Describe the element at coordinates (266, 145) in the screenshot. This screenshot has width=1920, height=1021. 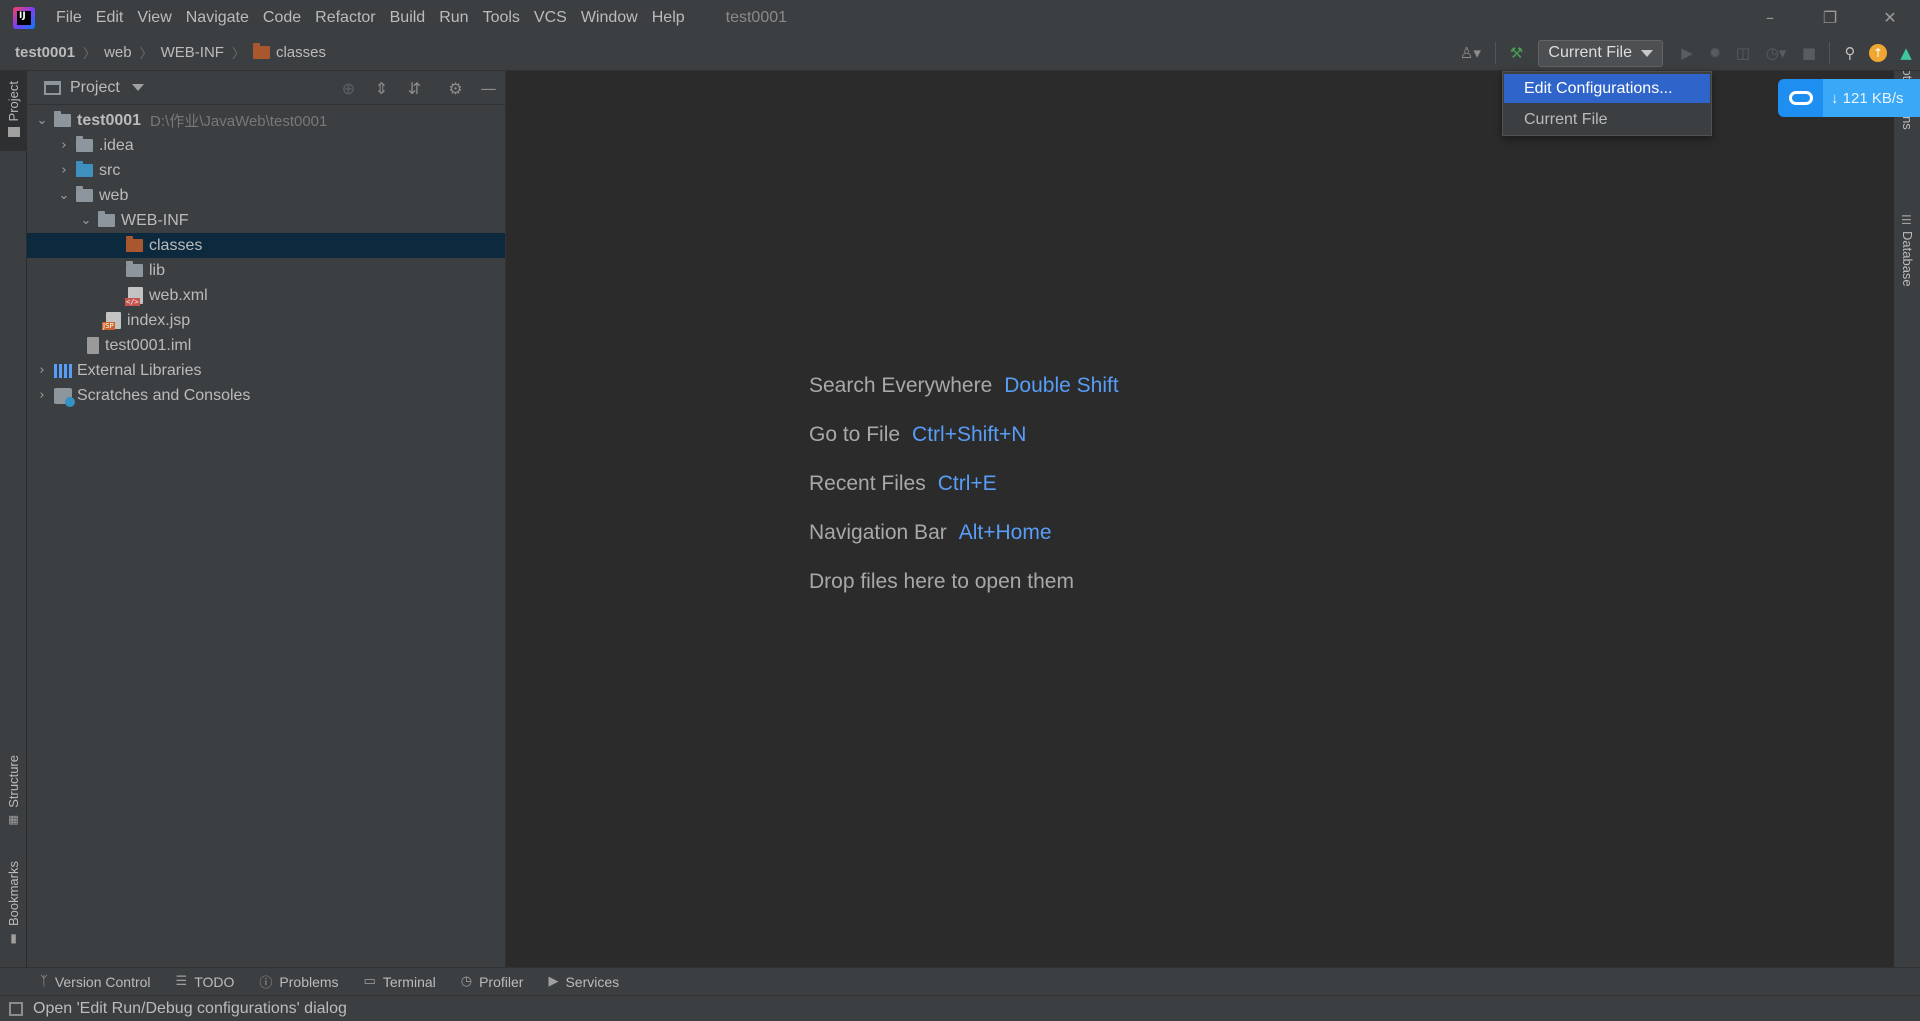
I see `tree-node-idea: › .idea` at that location.